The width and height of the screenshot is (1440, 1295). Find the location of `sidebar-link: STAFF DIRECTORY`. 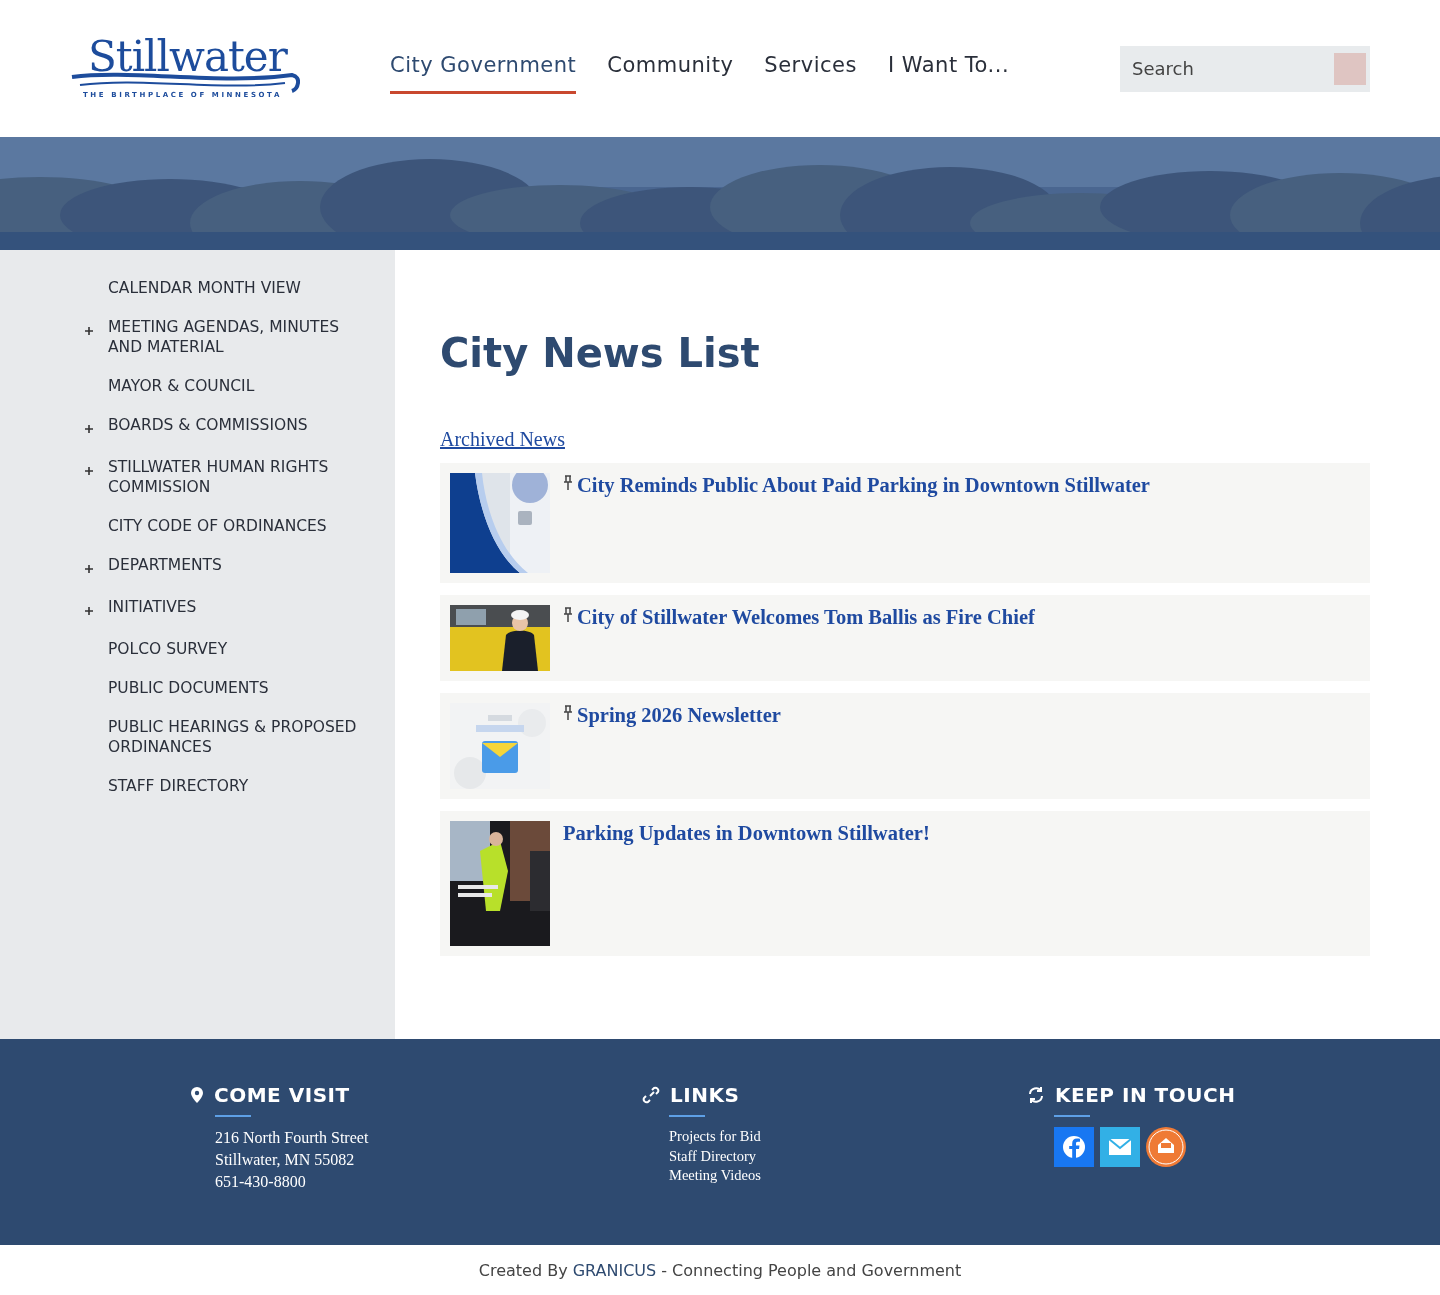

sidebar-link: STAFF DIRECTORY is located at coordinates (178, 786).